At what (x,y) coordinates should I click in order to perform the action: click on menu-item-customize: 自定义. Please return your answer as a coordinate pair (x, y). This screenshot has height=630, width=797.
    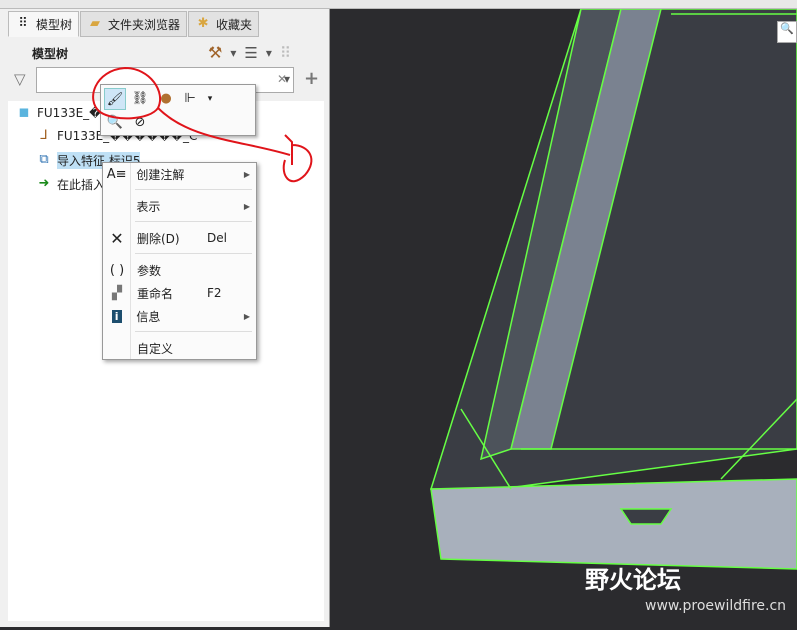
    Looking at the image, I should click on (179, 348).